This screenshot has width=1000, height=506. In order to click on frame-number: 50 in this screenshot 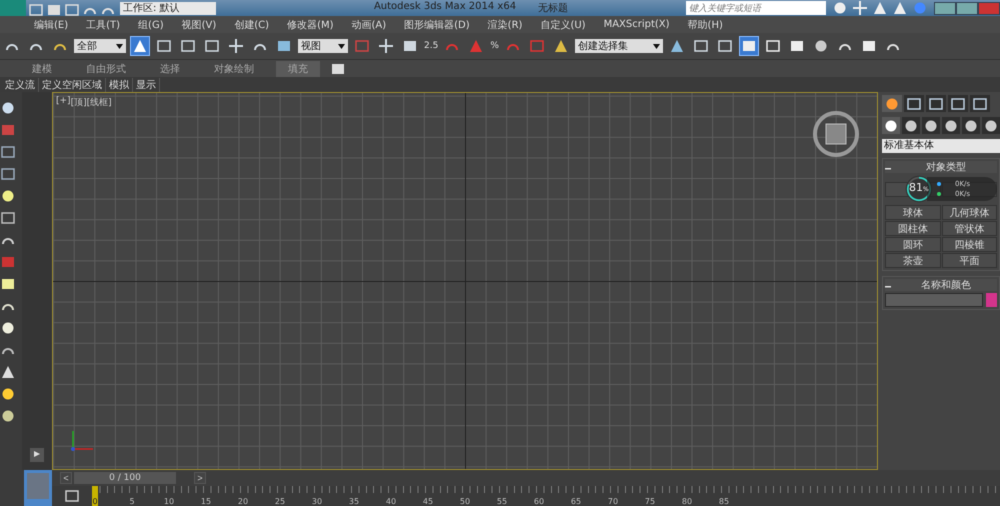, I will do `click(465, 501)`.